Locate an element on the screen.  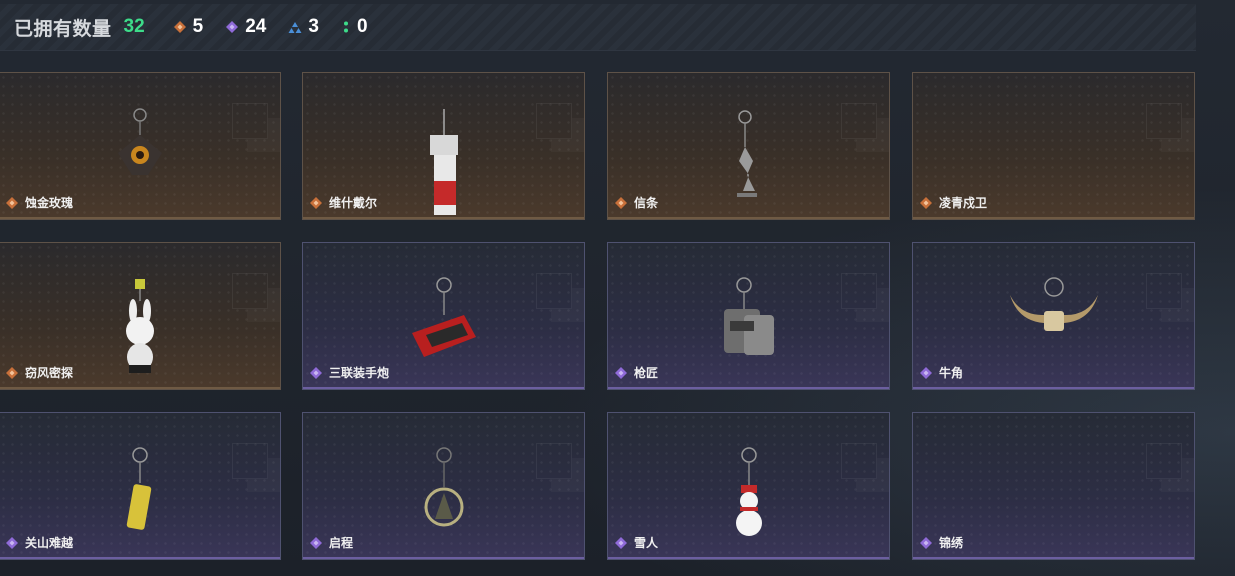
gunsmith-tag-keychain-icon is located at coordinates (748, 316).